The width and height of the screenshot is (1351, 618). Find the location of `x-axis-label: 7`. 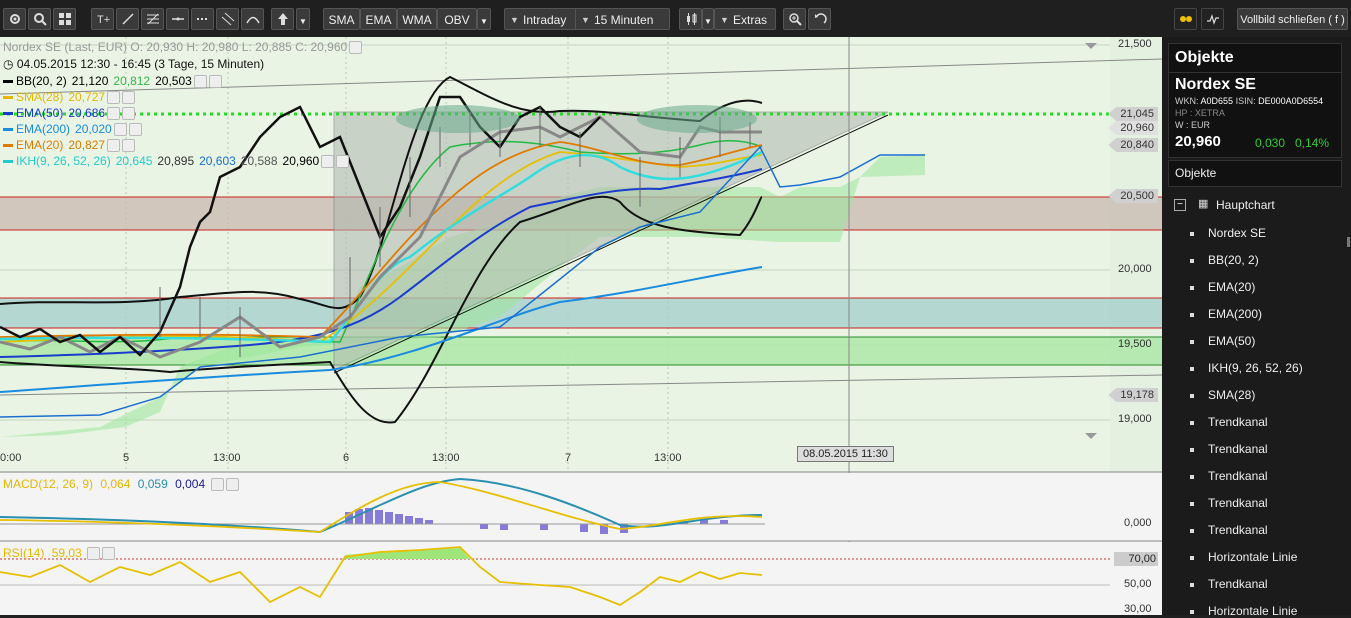

x-axis-label: 7 is located at coordinates (568, 458).